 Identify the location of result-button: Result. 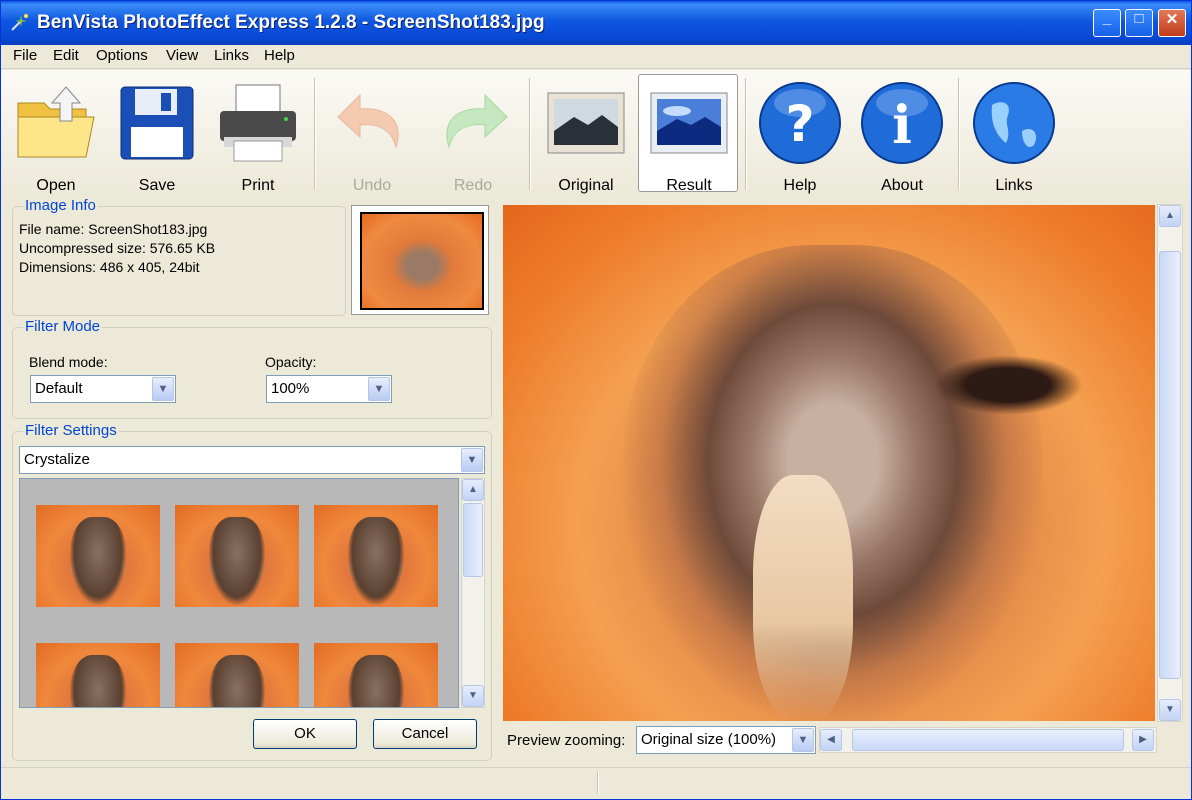
(688, 134).